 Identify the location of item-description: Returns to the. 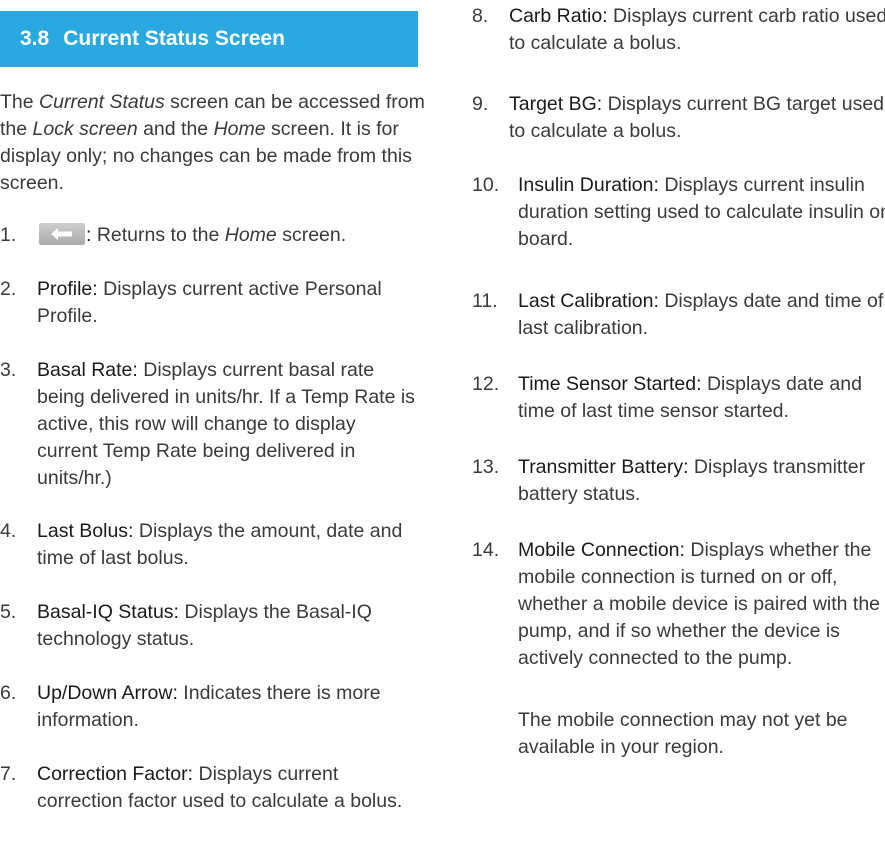
(158, 235).